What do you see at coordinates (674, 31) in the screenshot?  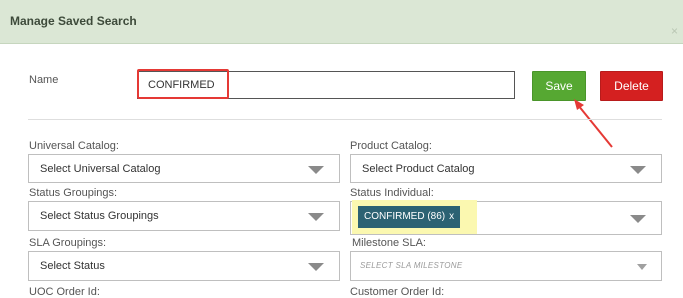 I see `close-icon: ×` at bounding box center [674, 31].